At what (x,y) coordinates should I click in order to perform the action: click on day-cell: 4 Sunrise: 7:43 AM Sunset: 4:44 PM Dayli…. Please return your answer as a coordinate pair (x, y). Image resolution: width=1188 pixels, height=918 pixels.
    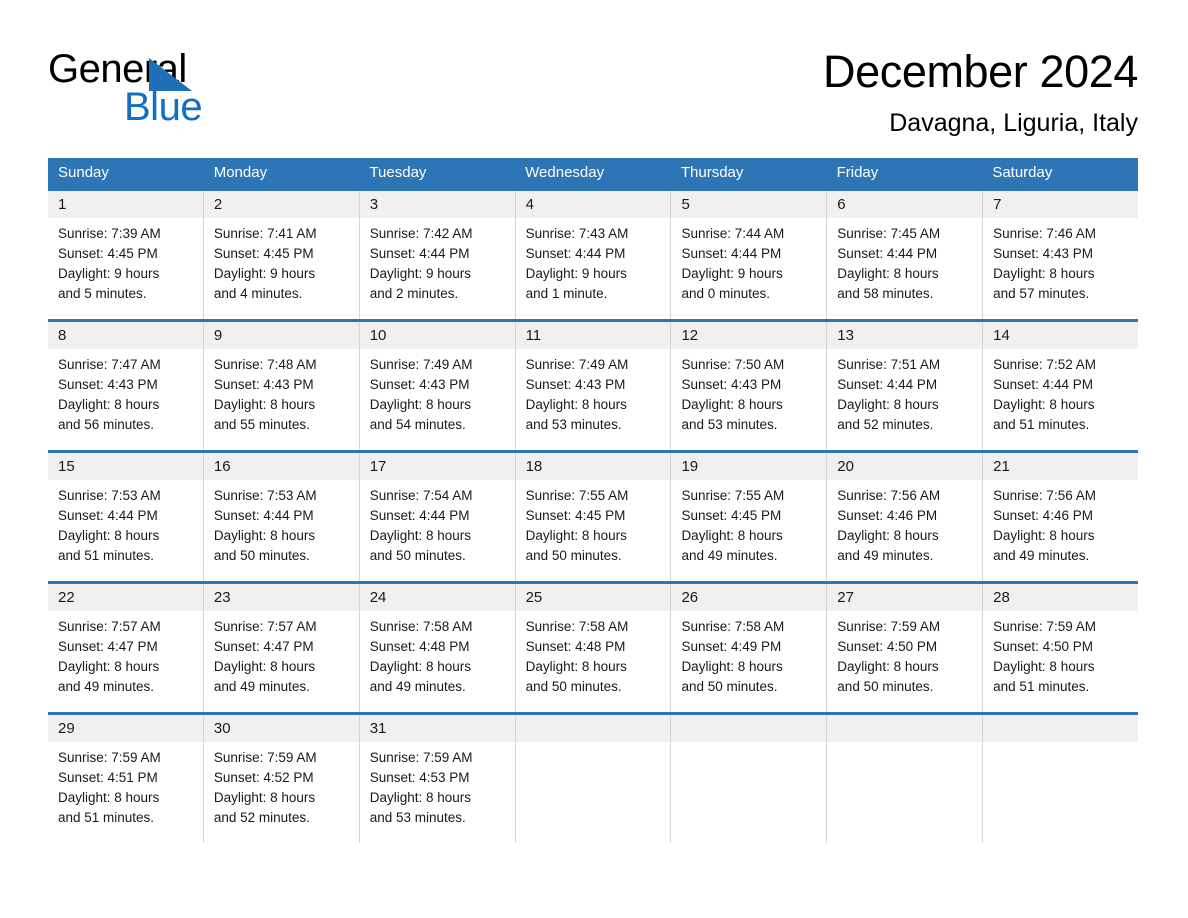
    Looking at the image, I should click on (593, 255).